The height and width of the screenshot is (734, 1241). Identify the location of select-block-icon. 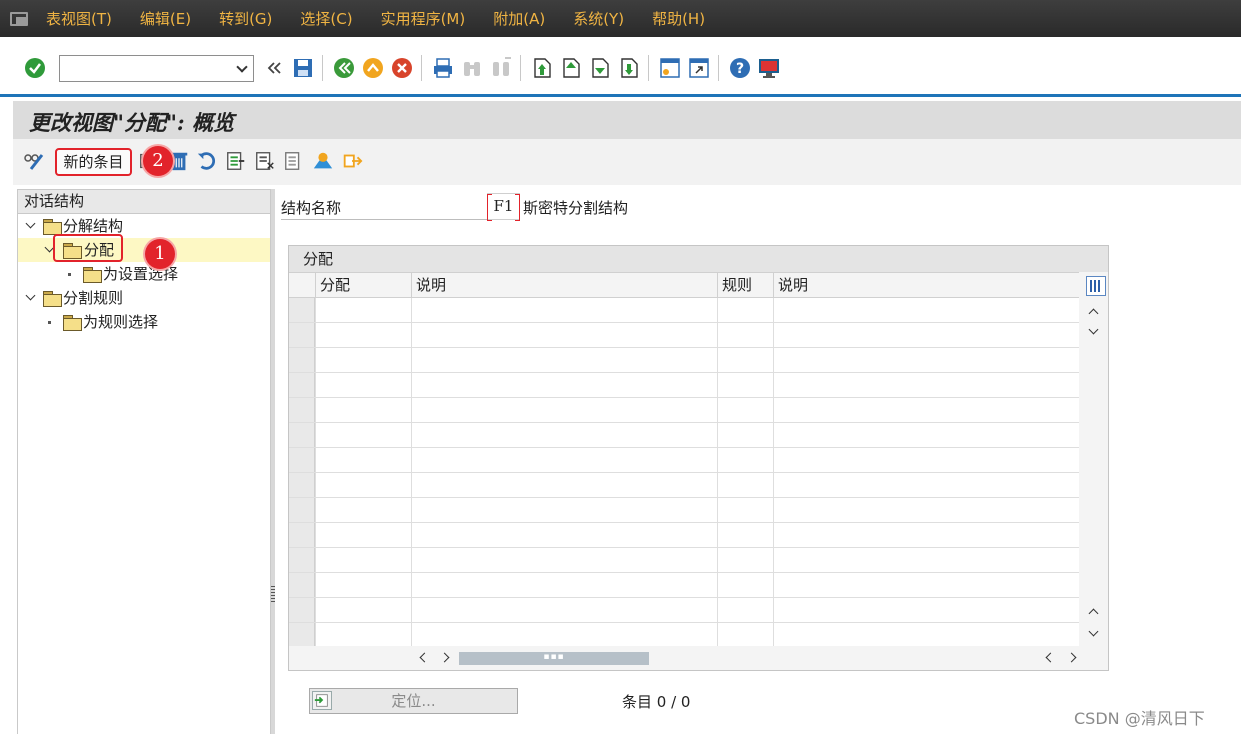
(265, 161).